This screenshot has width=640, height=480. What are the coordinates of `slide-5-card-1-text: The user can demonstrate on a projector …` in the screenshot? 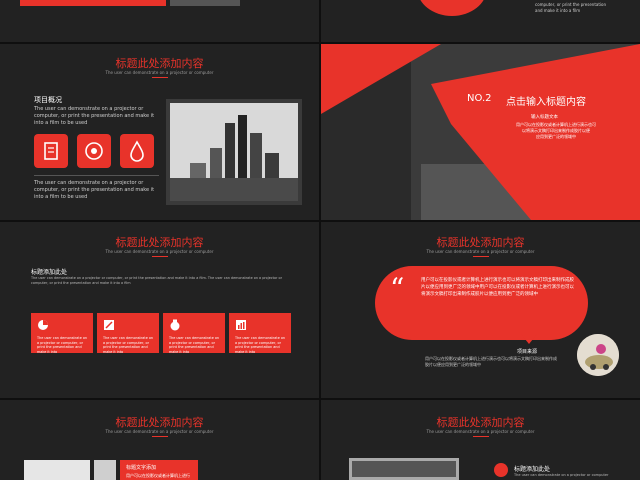 It's located at (62, 345).